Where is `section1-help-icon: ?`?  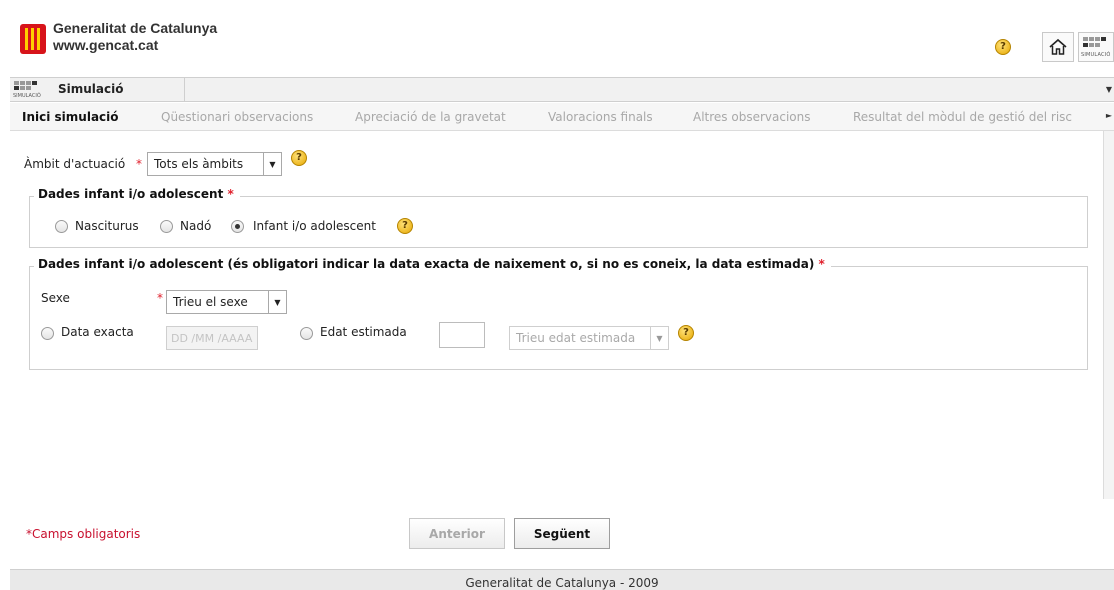 section1-help-icon: ? is located at coordinates (405, 226).